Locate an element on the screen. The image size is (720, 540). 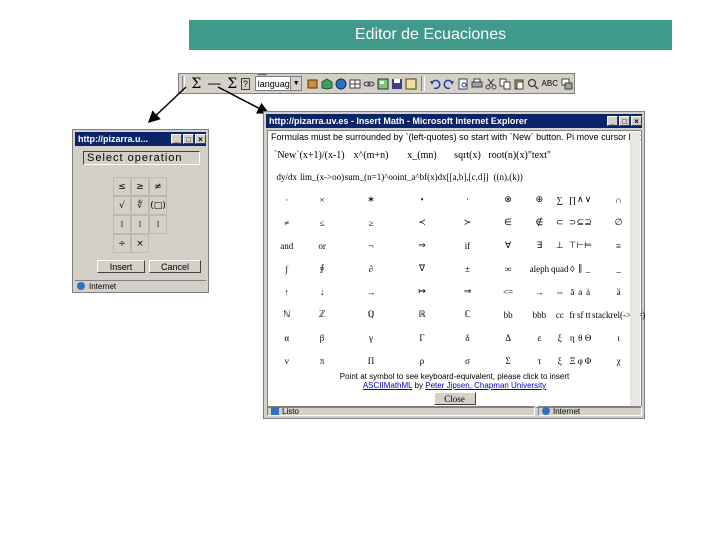
symbol-cell: ∫ is located at coordinates (287, 268).